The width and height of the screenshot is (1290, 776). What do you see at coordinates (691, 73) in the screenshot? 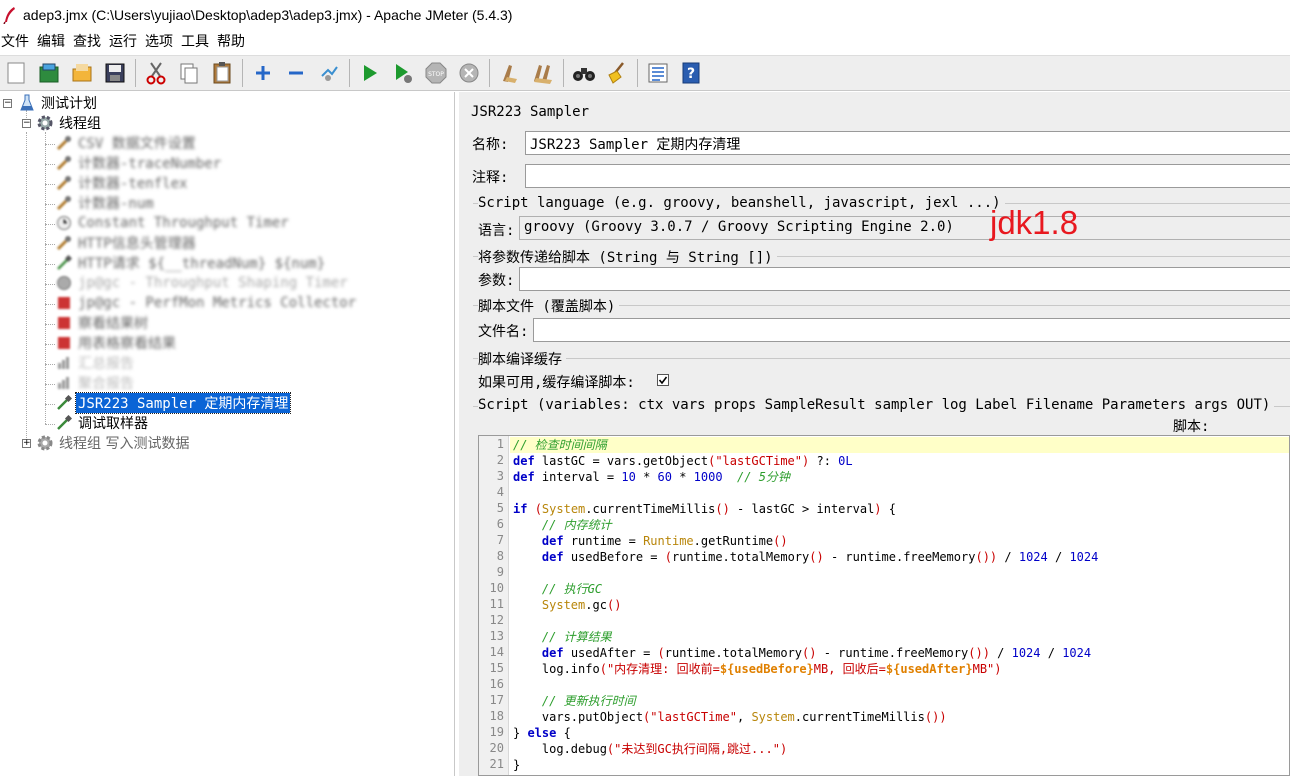
I see `help-button: ?` at bounding box center [691, 73].